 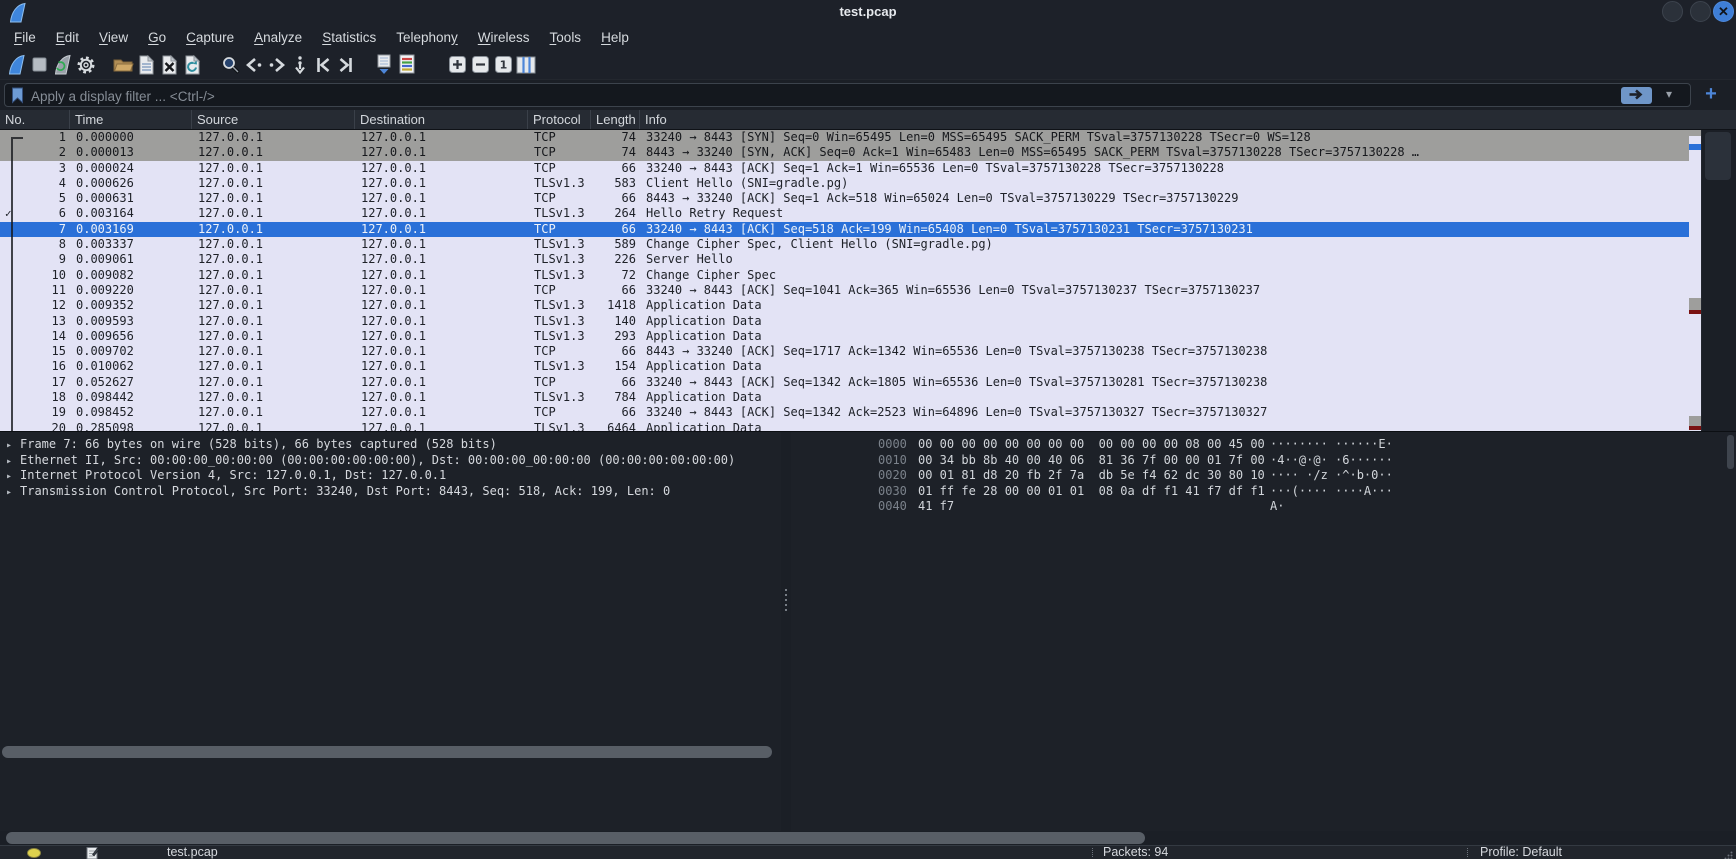 What do you see at coordinates (322, 65) in the screenshot?
I see `first-packet-button` at bounding box center [322, 65].